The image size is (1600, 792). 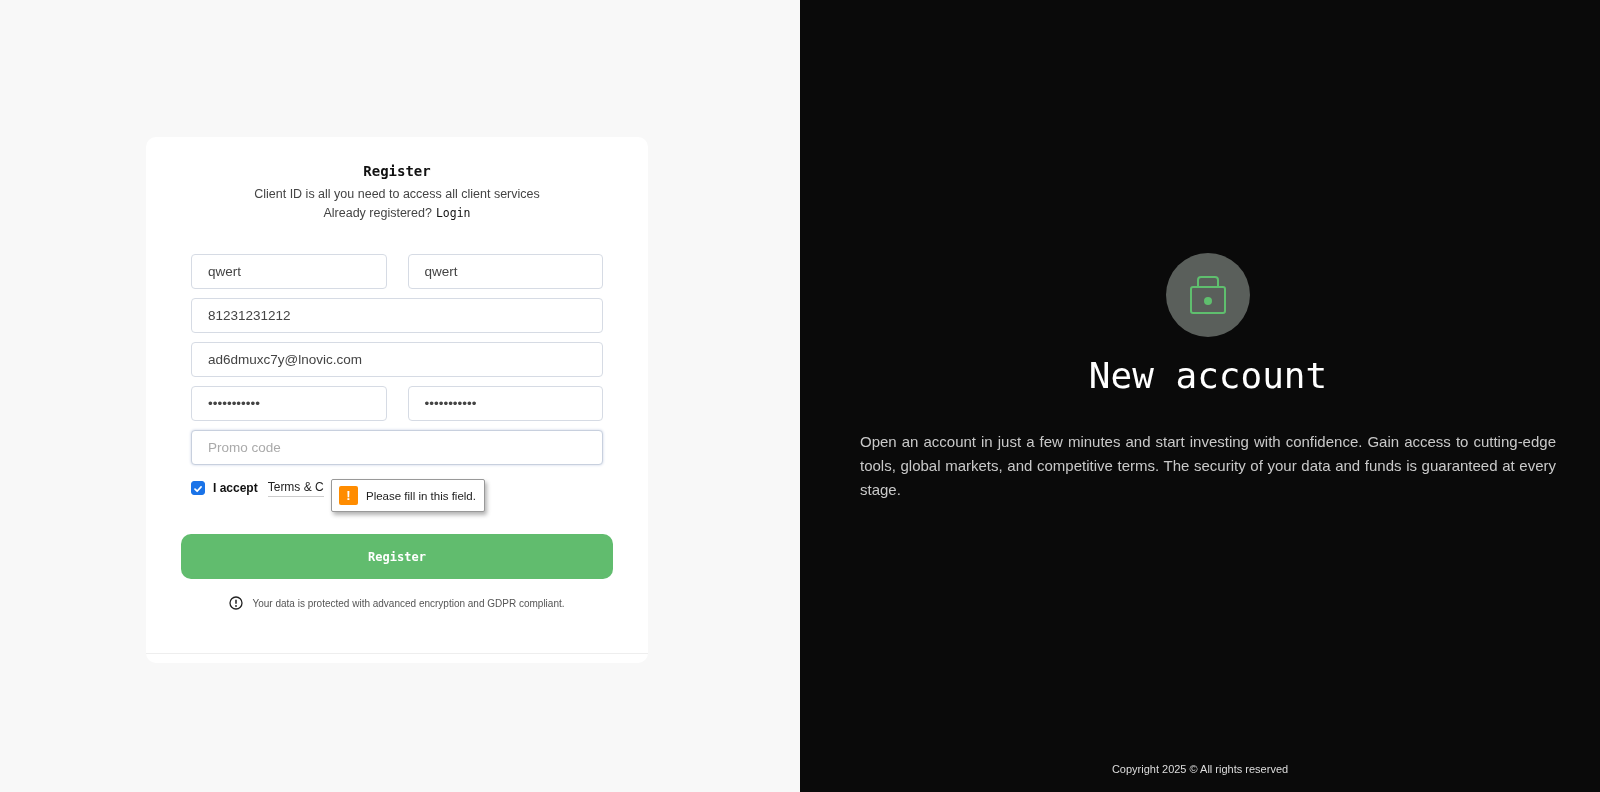 I want to click on hero-title: New account, so click(x=1208, y=375).